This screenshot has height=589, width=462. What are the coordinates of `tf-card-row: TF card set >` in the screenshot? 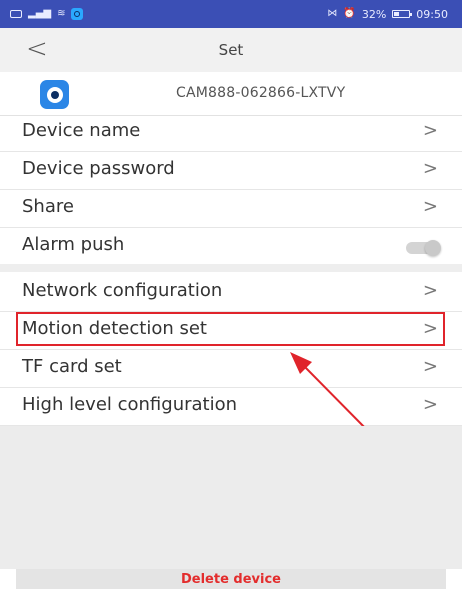 It's located at (231, 369).